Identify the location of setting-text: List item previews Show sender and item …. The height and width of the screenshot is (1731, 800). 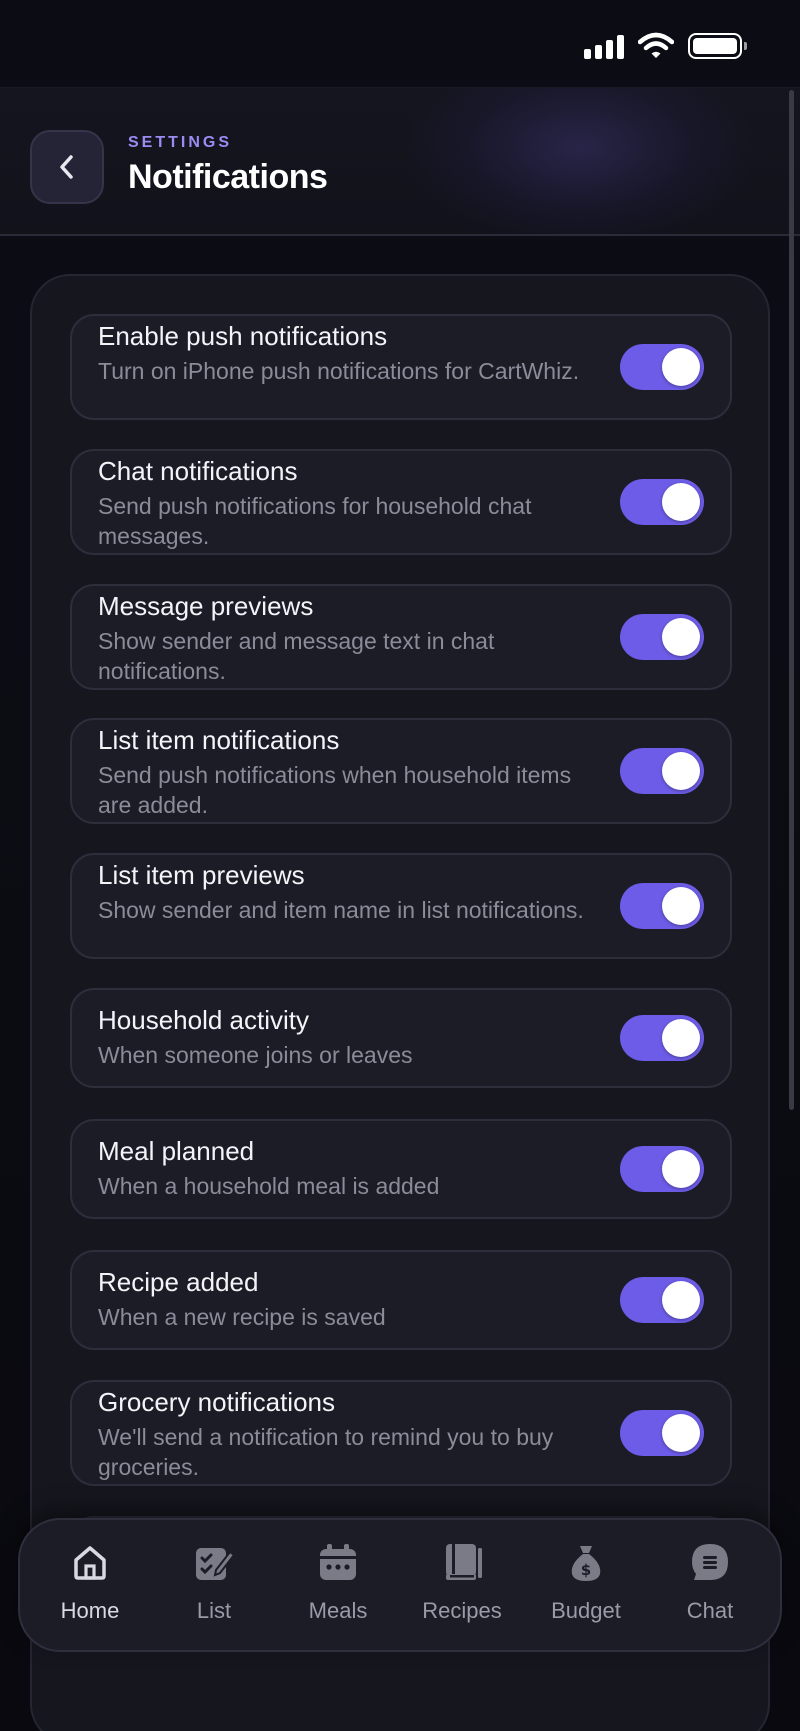
(348, 892).